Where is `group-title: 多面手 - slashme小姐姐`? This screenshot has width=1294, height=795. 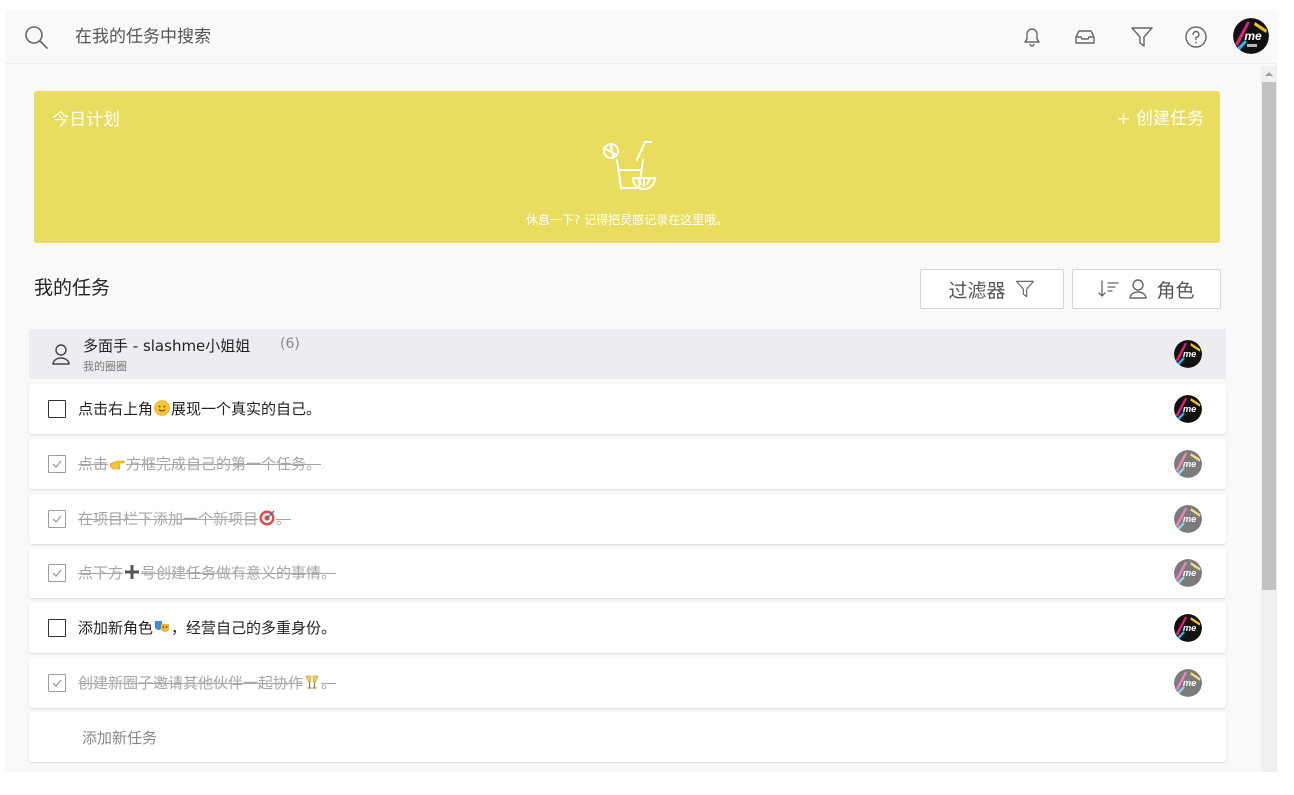
group-title: 多面手 - slashme小姐姐 is located at coordinates (167, 346).